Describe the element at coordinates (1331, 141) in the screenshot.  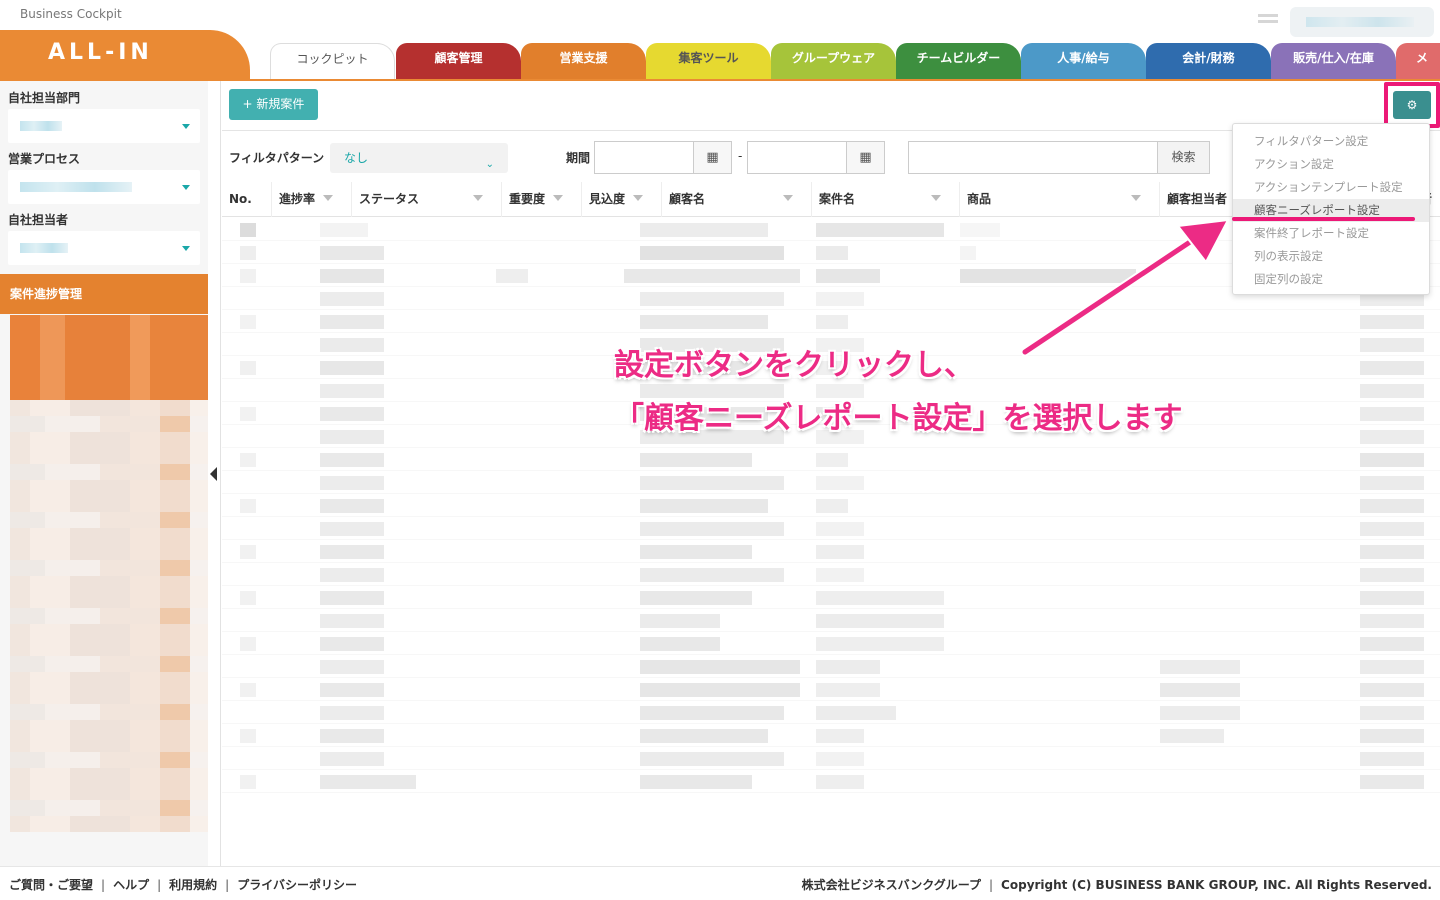
I see `menu-item-filter-pattern: フィルタパターン設定` at that location.